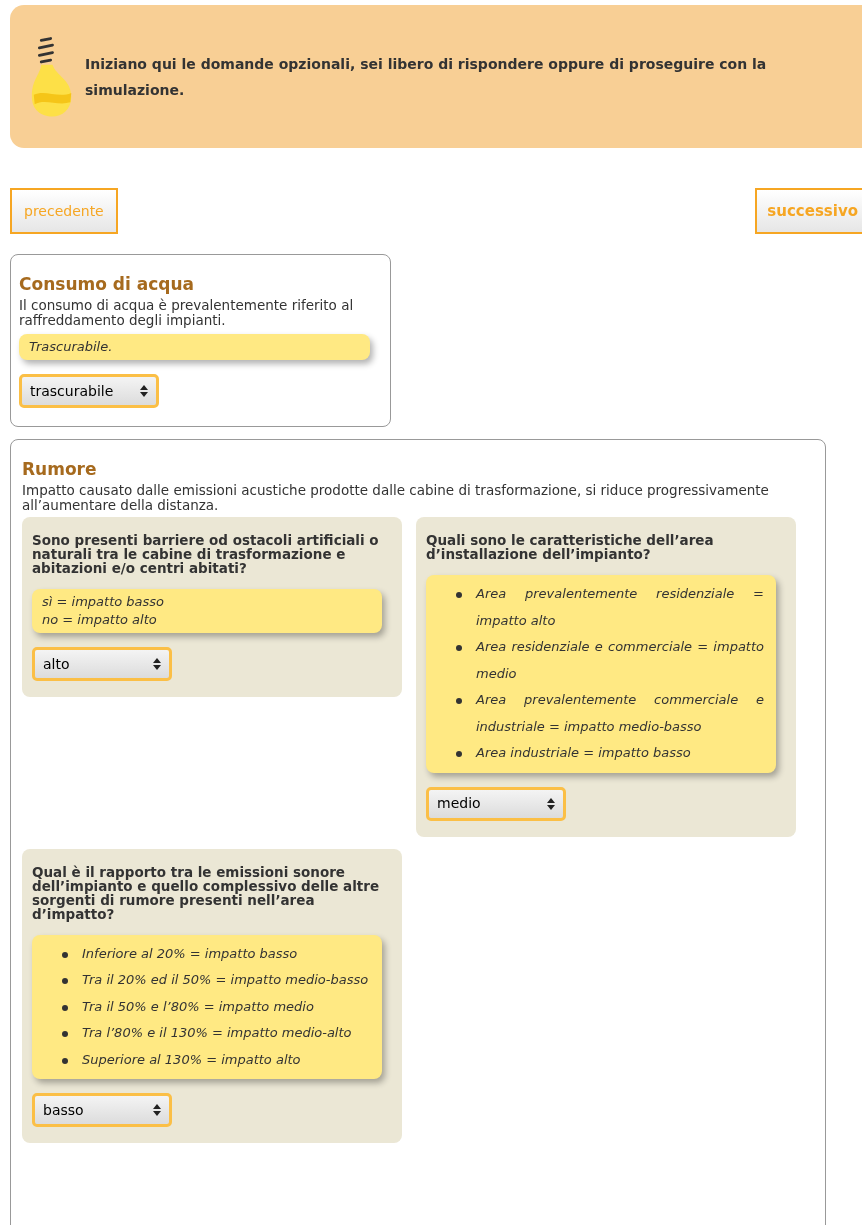 Image resolution: width=862 pixels, height=1225 pixels. What do you see at coordinates (206, 892) in the screenshot?
I see `question-text: Qual è il rapporto tra le emissioni sonore dell’impianto e quello complessivo delle altre sorgenti di rumore presenti nell’area d’impatto?` at bounding box center [206, 892].